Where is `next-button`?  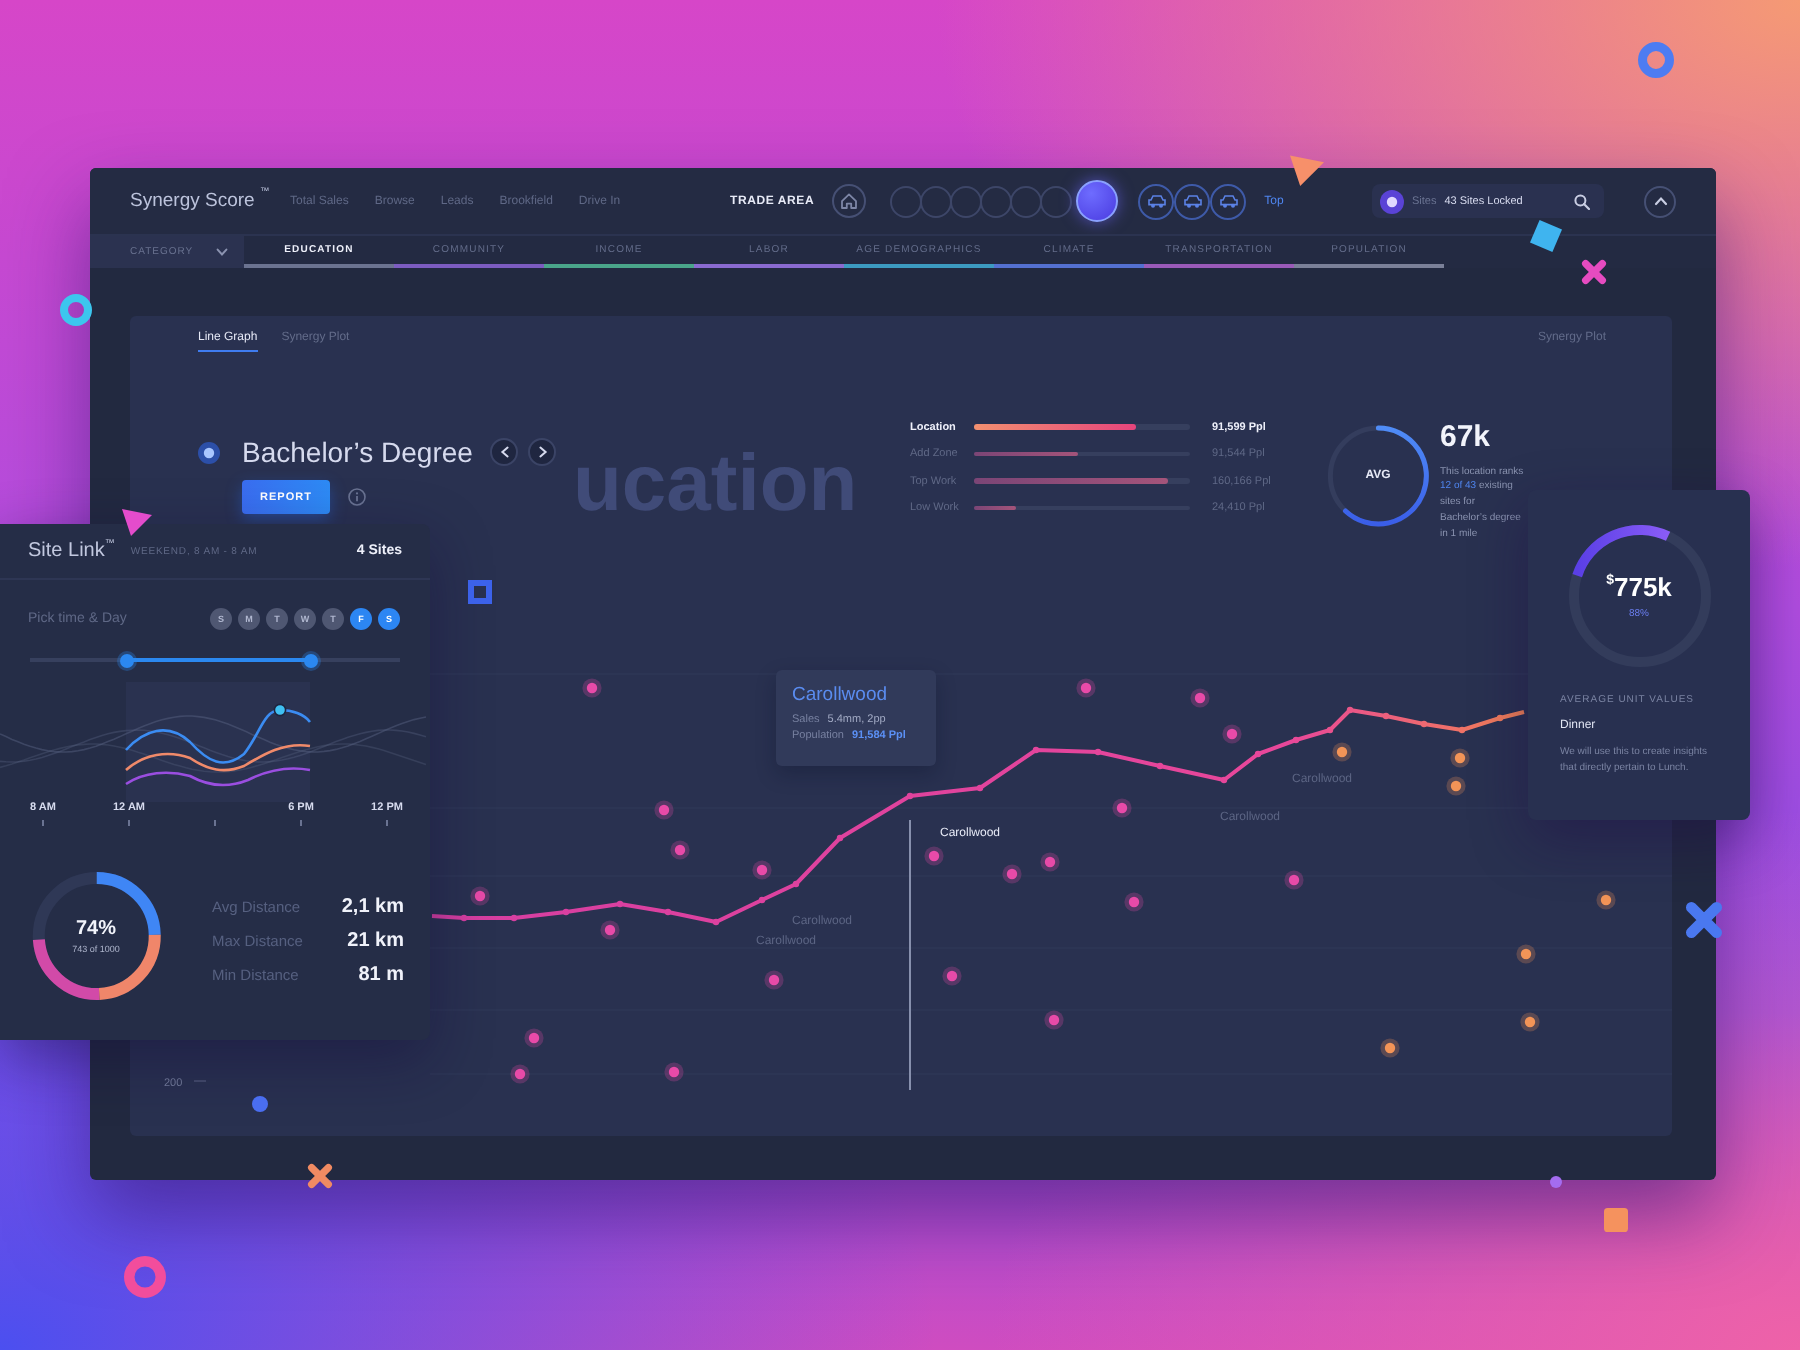
next-button is located at coordinates (542, 452).